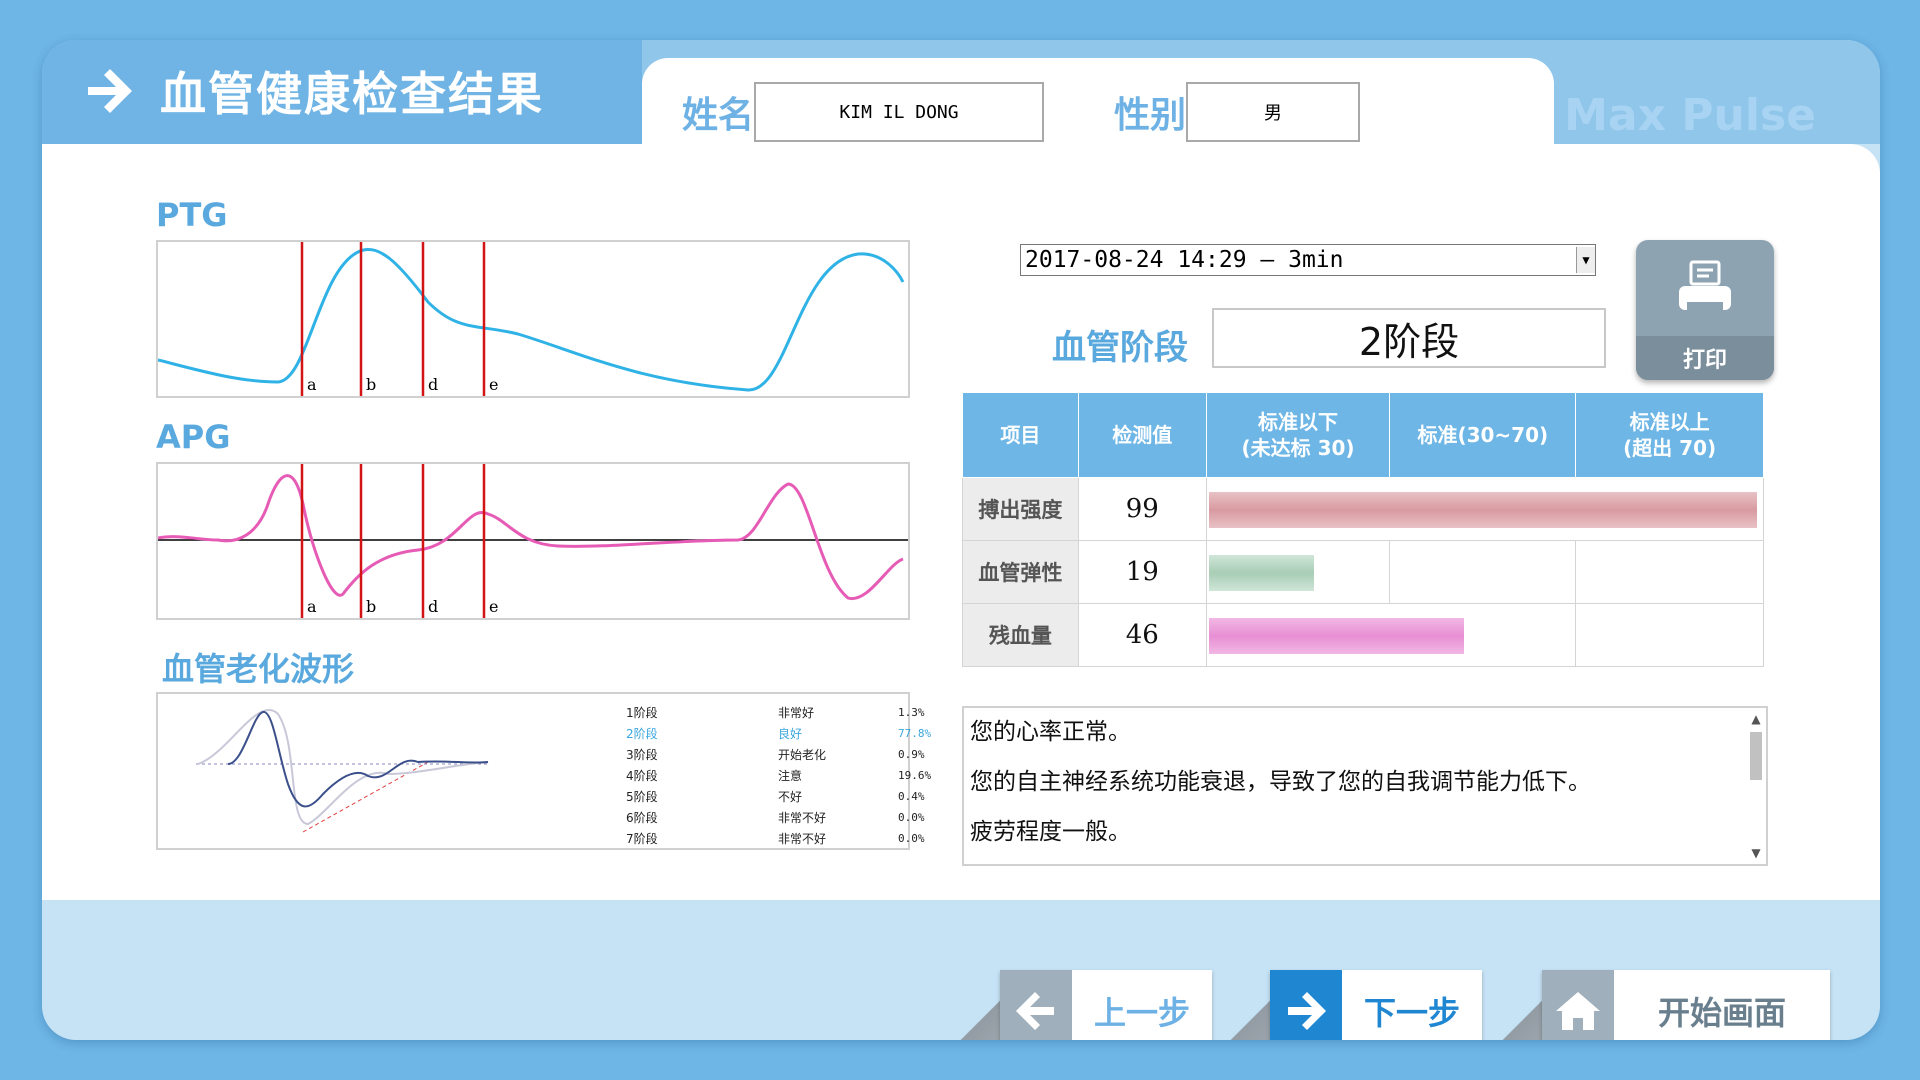  I want to click on stage-row: 7阶段 非常不好 0.0%, so click(775, 839).